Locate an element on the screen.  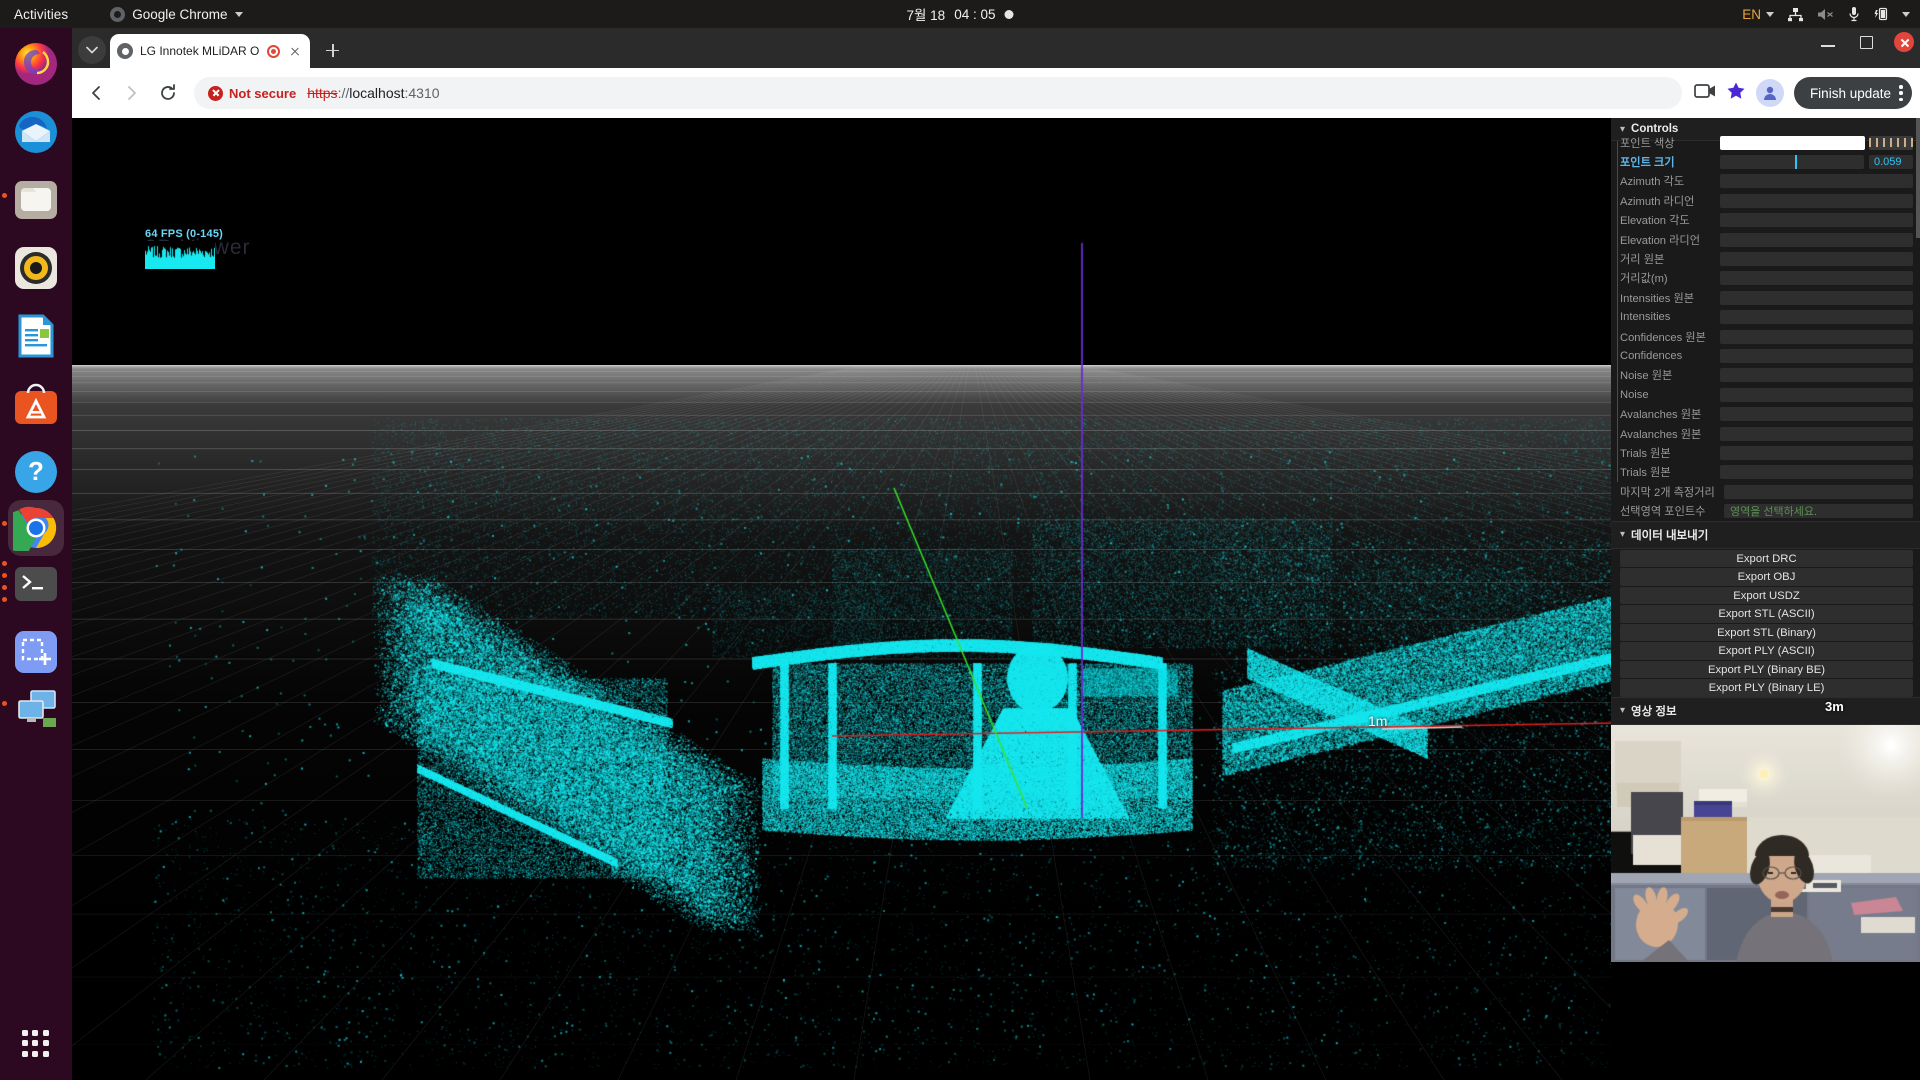
export-button: Export PLY (Binary LE) is located at coordinates (1766, 688).